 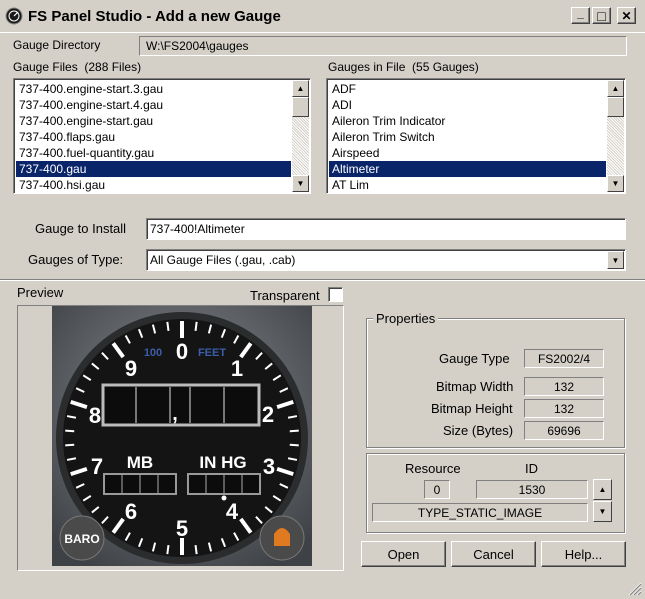 What do you see at coordinates (467, 169) in the screenshot?
I see `list-item-selected: Altimeter` at bounding box center [467, 169].